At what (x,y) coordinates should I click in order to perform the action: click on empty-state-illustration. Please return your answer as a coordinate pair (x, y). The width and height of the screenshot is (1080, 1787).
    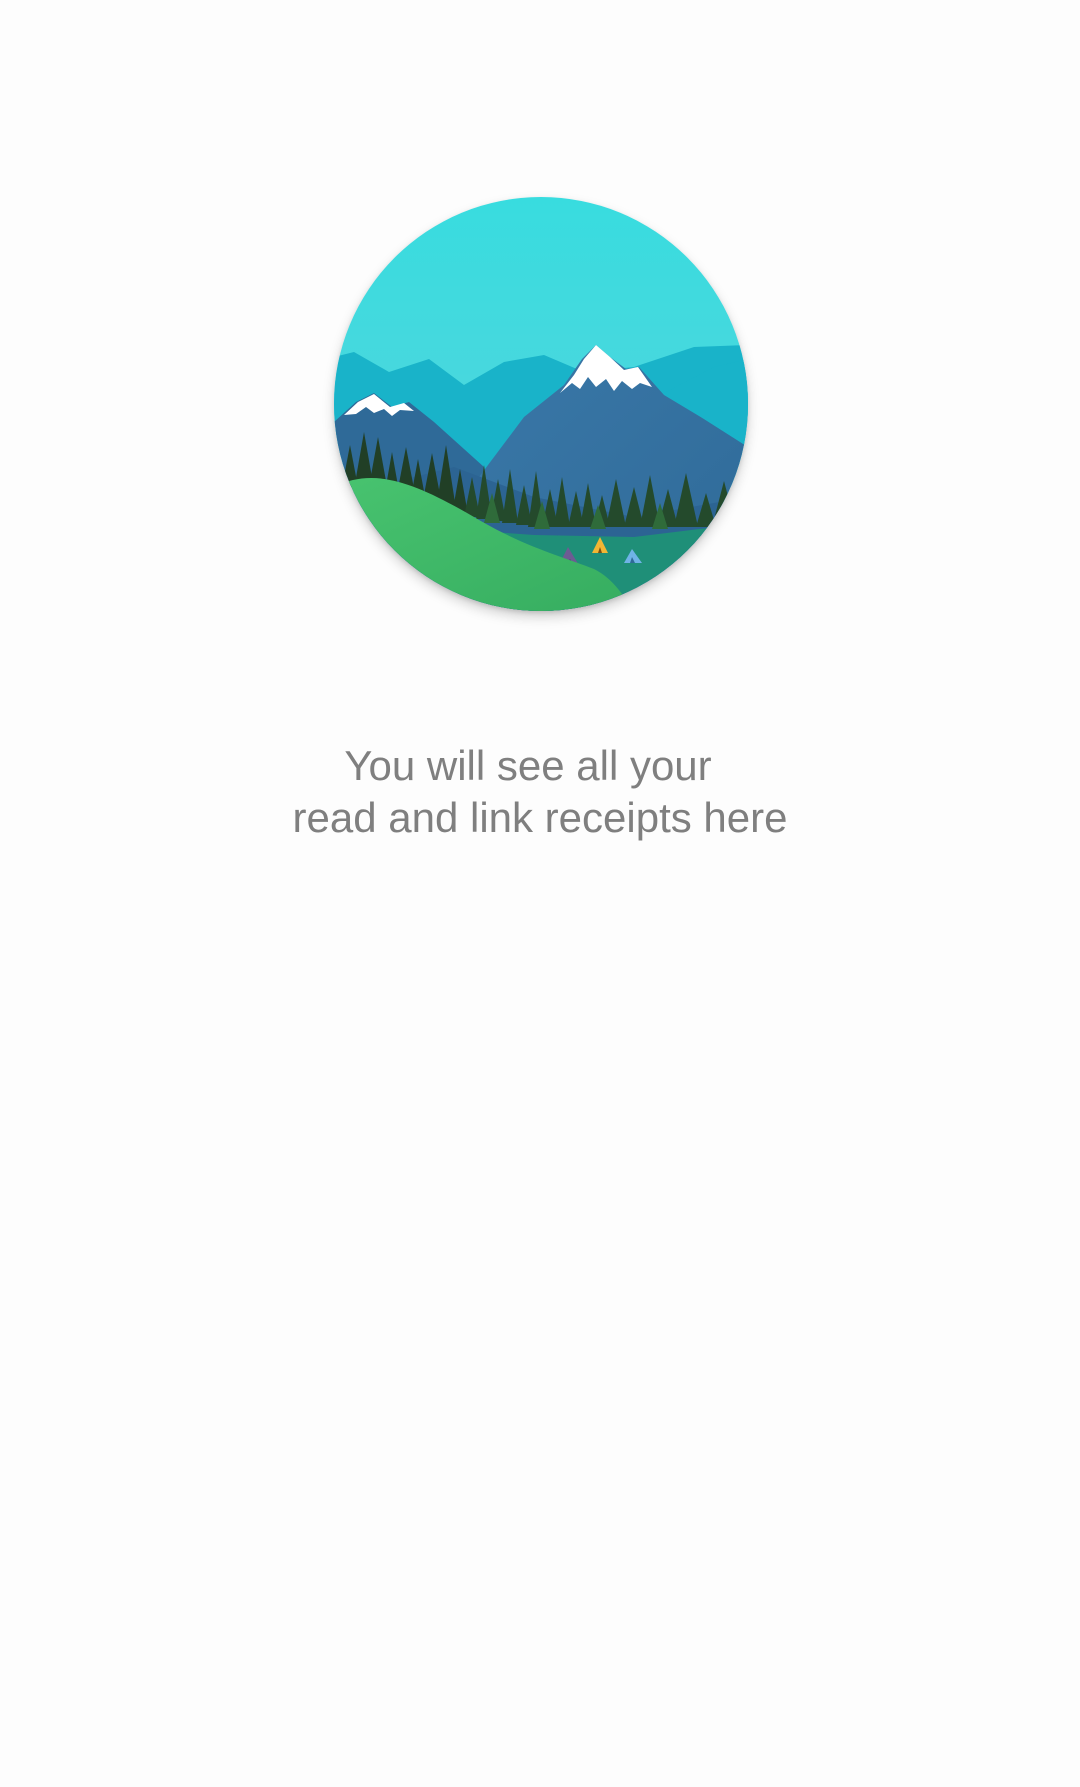
    Looking at the image, I should click on (541, 404).